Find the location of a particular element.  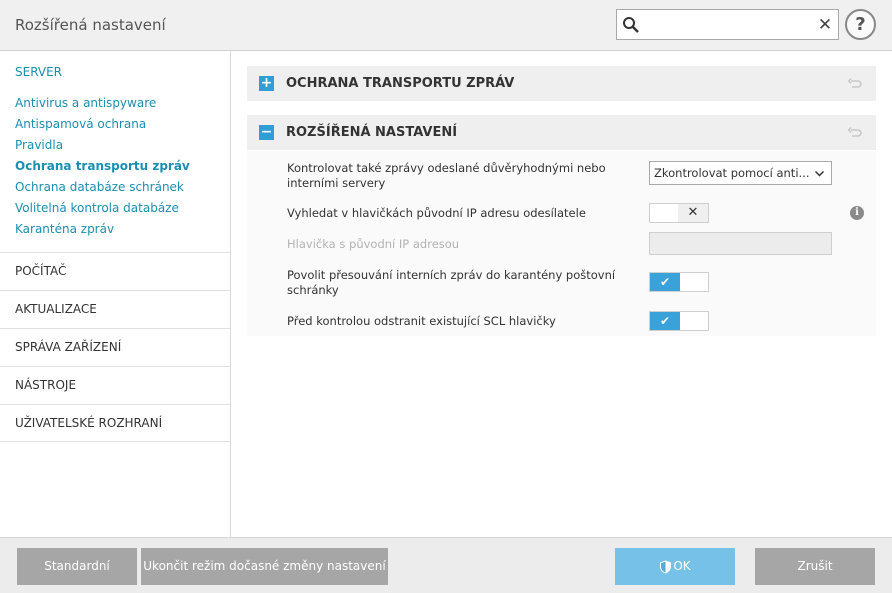

expand-icon: + is located at coordinates (266, 83).